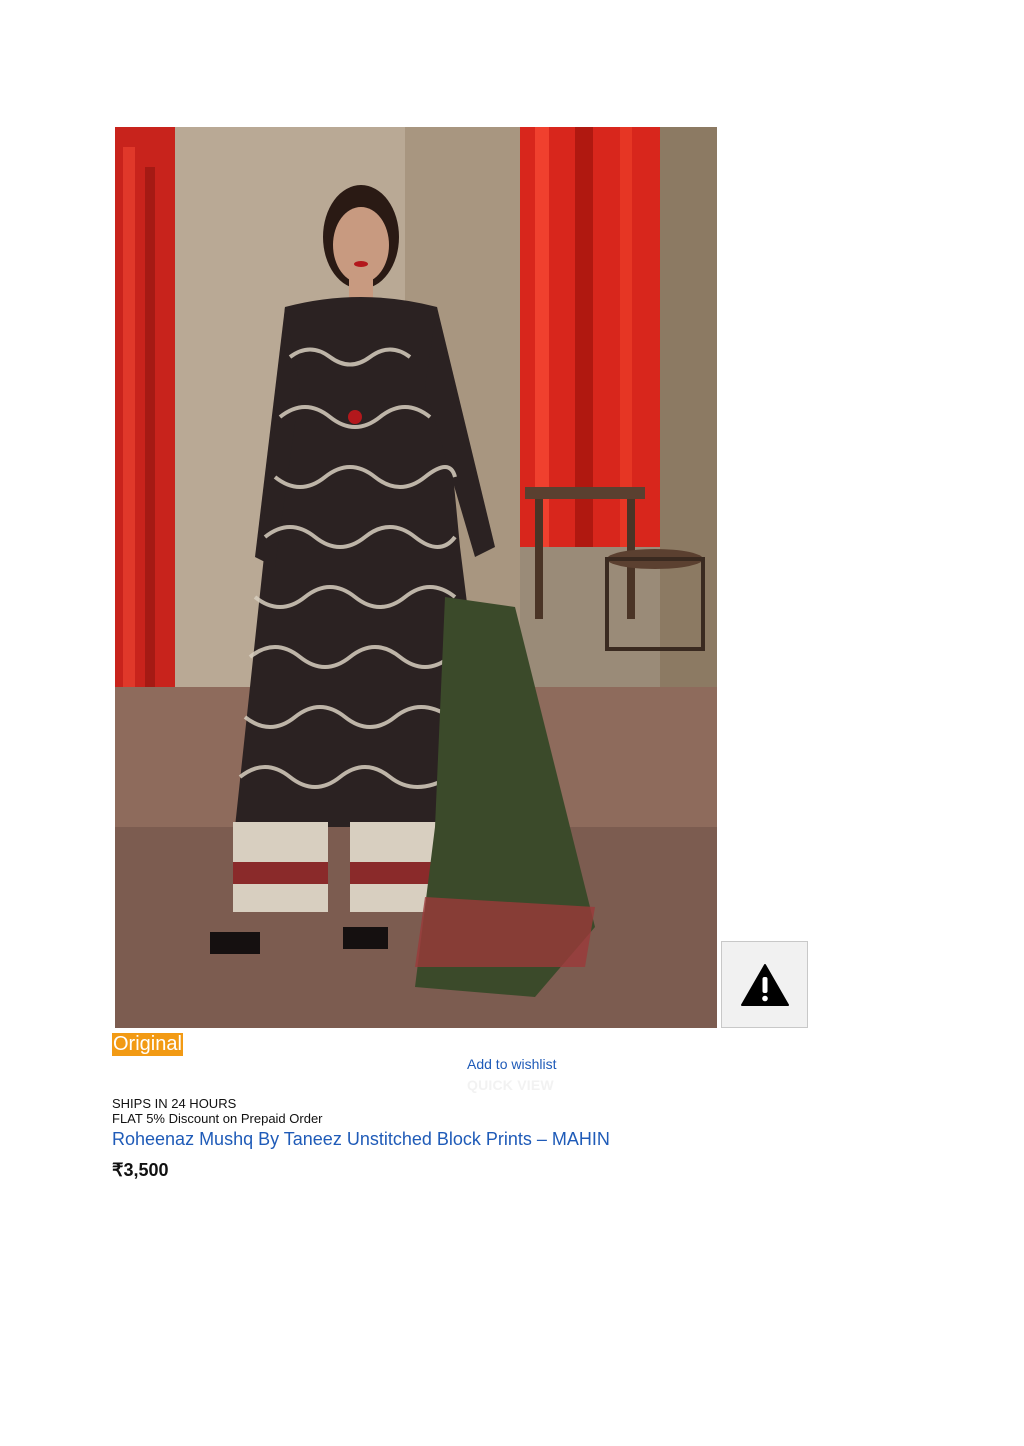 This screenshot has height=1446, width=1024. I want to click on original-badge: Original, so click(147, 1044).